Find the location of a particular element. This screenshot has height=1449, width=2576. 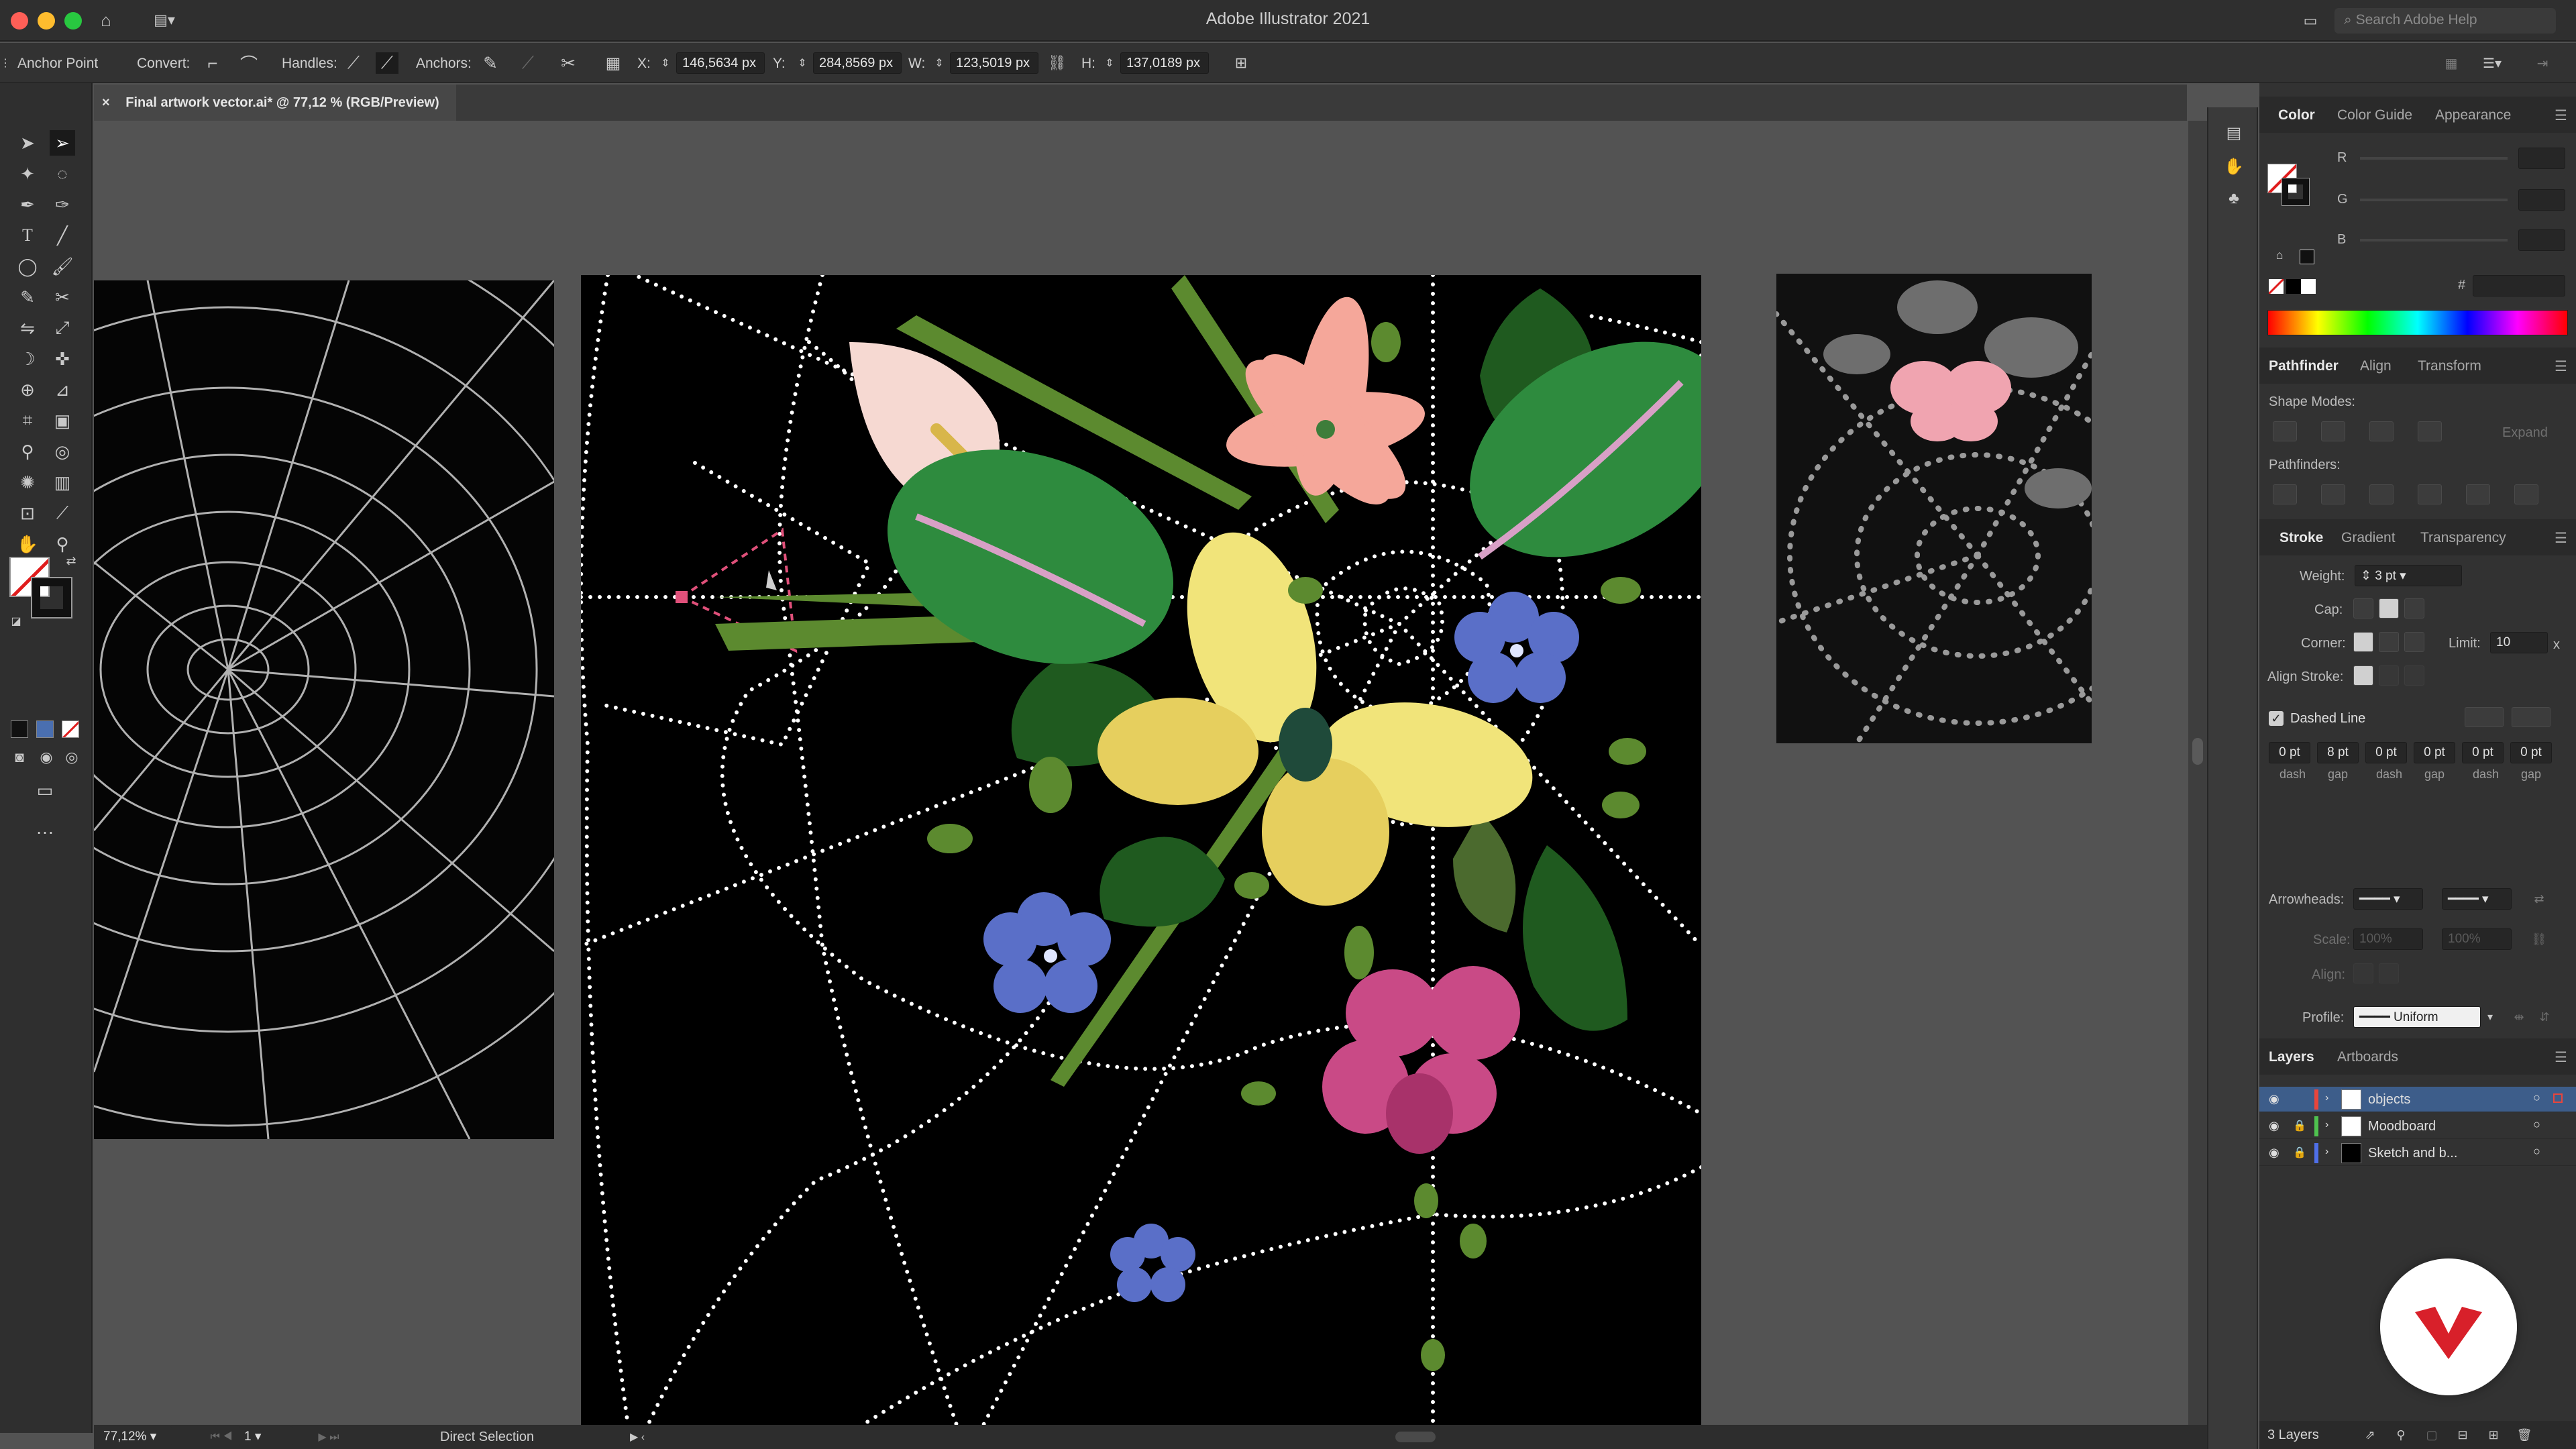

moodboard-image is located at coordinates (1934, 508).